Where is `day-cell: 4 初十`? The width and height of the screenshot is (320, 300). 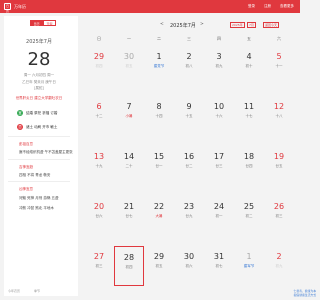 day-cell: 4 初十 is located at coordinates (249, 66).